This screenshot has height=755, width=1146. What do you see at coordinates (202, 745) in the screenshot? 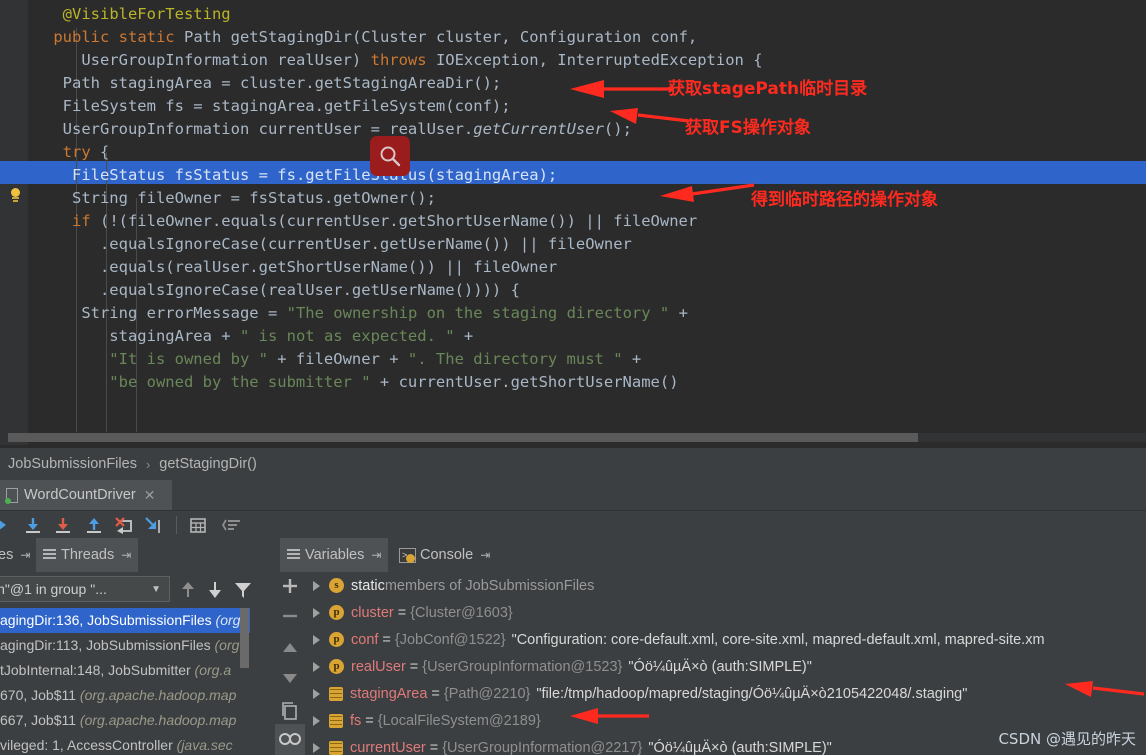
I see `frame-row-package: (java.sec` at bounding box center [202, 745].